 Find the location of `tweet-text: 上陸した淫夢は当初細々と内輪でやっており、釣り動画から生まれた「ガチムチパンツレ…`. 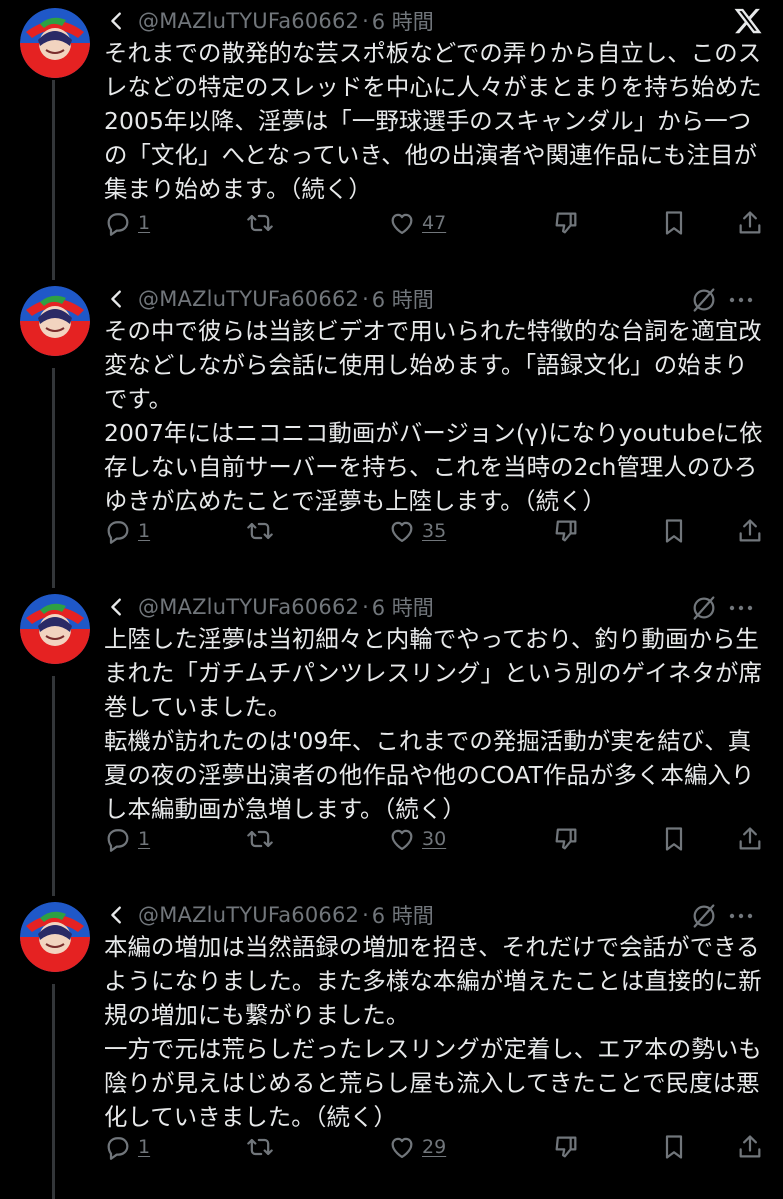

tweet-text: 上陸した淫夢は当初細々と内輪でやっており、釣り動画から生まれた「ガチムチパンツレ… is located at coordinates (433, 724).